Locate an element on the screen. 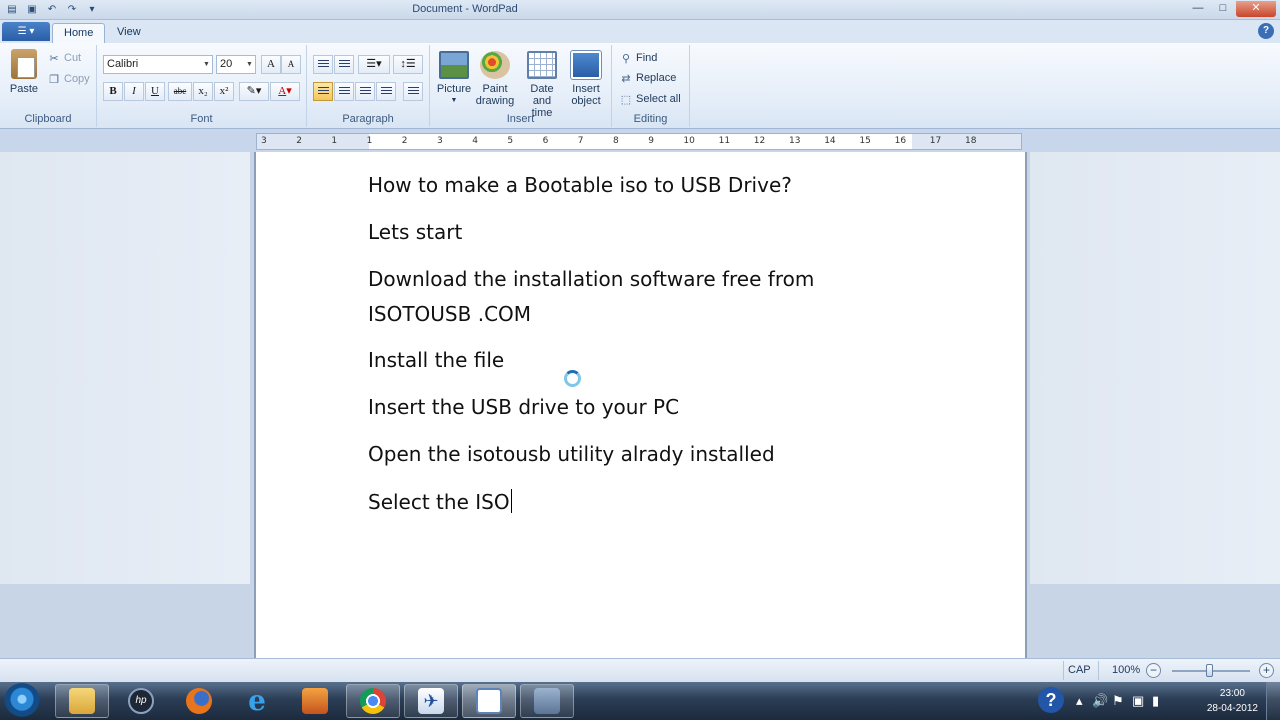 Image resolution: width=1280 pixels, height=720 pixels. ruler-tick-label: 12 is located at coordinates (759, 141).